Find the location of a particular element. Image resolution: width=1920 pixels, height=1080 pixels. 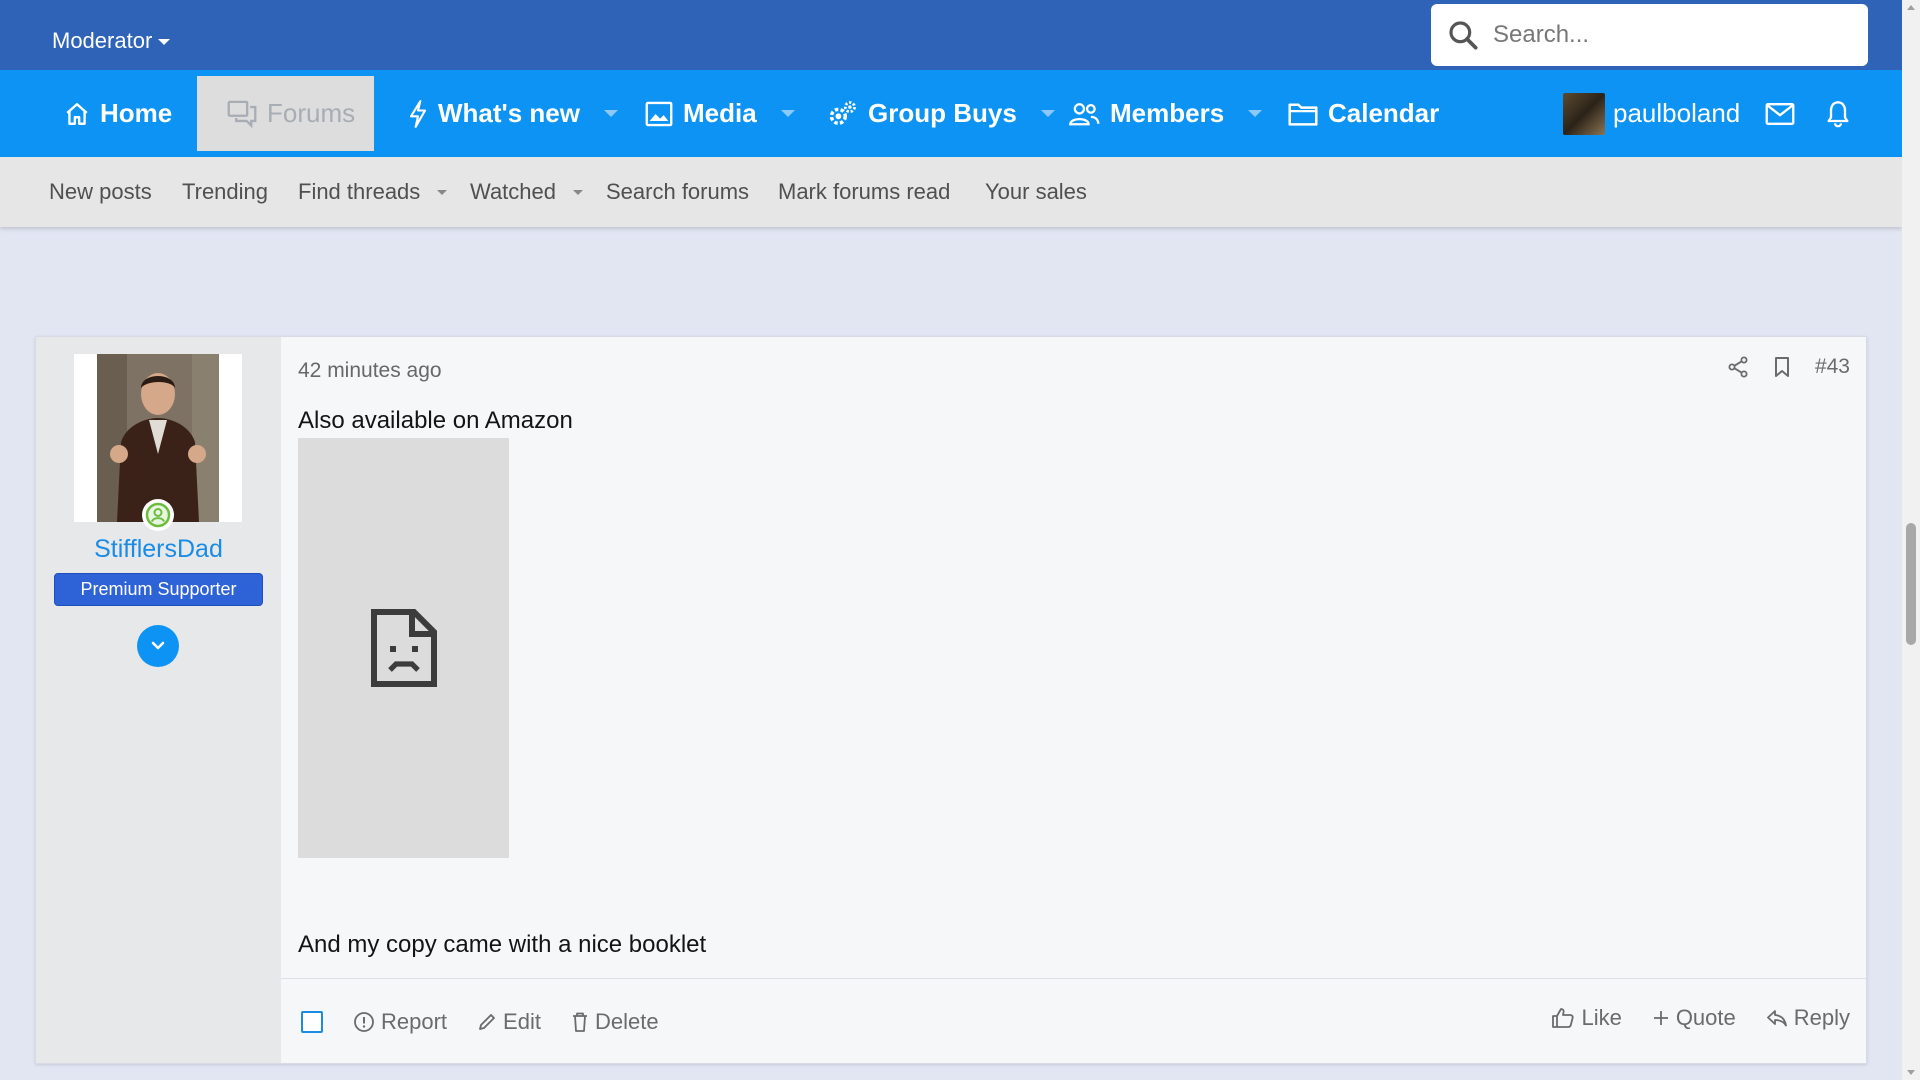

delete-button: Delete is located at coordinates (615, 1022).